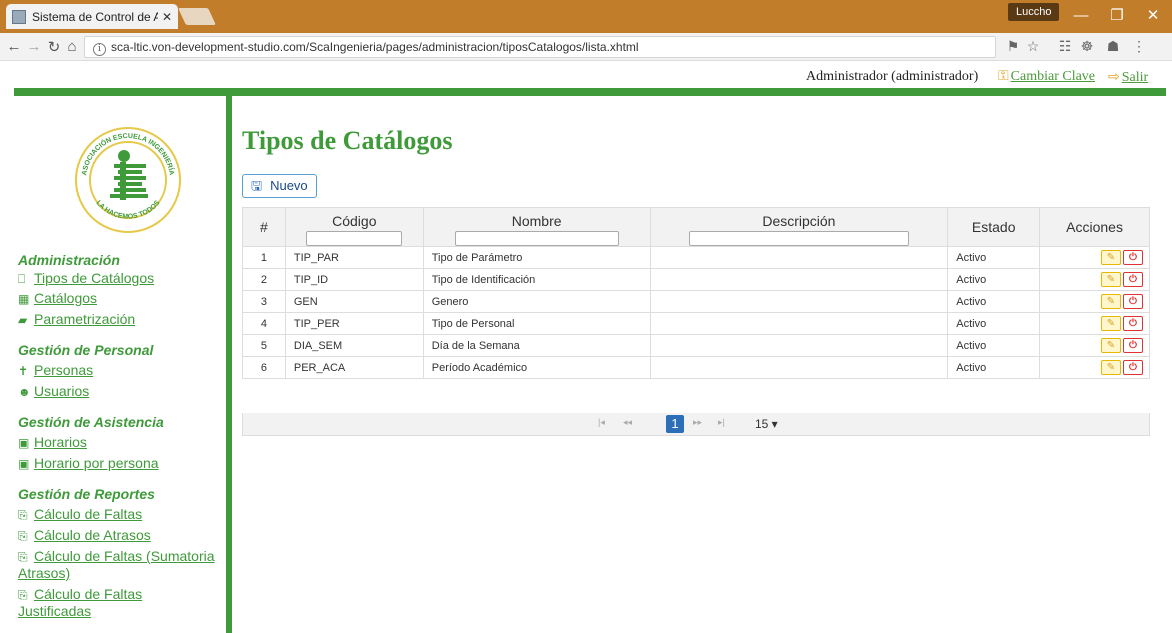 The width and height of the screenshot is (1172, 633). Describe the element at coordinates (19, 16) in the screenshot. I see `favicon-icon` at that location.